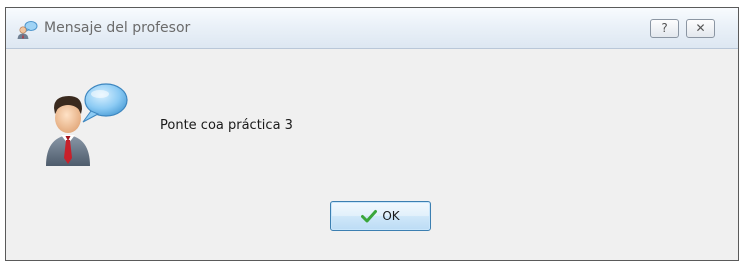 This screenshot has height=262, width=742. Describe the element at coordinates (87, 124) in the screenshot. I see `teacher-speech-bubble-icon` at that location.